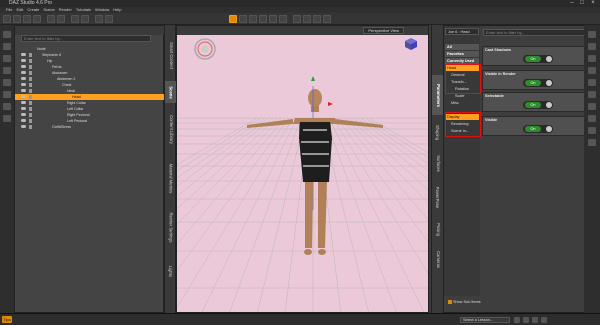  I want to click on settings-icon, so click(592, 142).